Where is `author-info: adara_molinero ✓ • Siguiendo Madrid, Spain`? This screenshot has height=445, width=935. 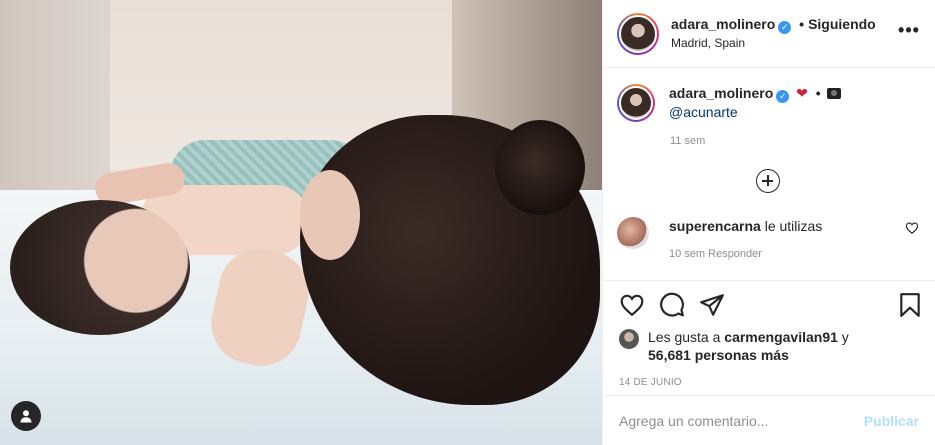
author-info: adara_molinero ✓ • Siguiendo Madrid, Spain is located at coordinates (784, 33).